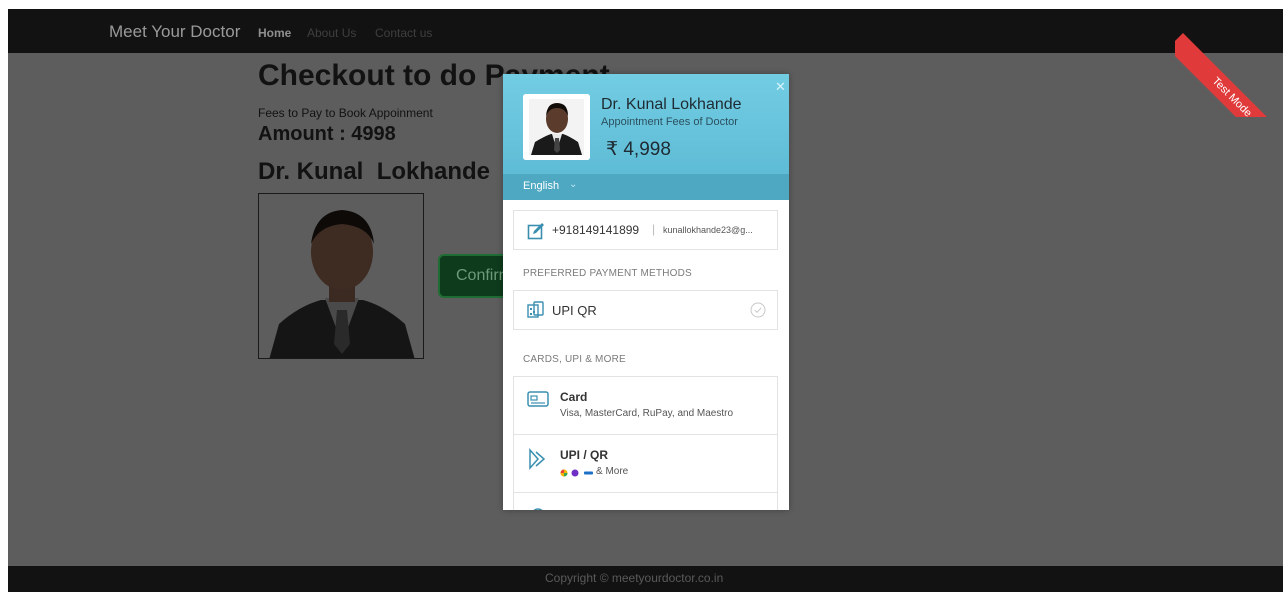  I want to click on card-icon, so click(538, 399).